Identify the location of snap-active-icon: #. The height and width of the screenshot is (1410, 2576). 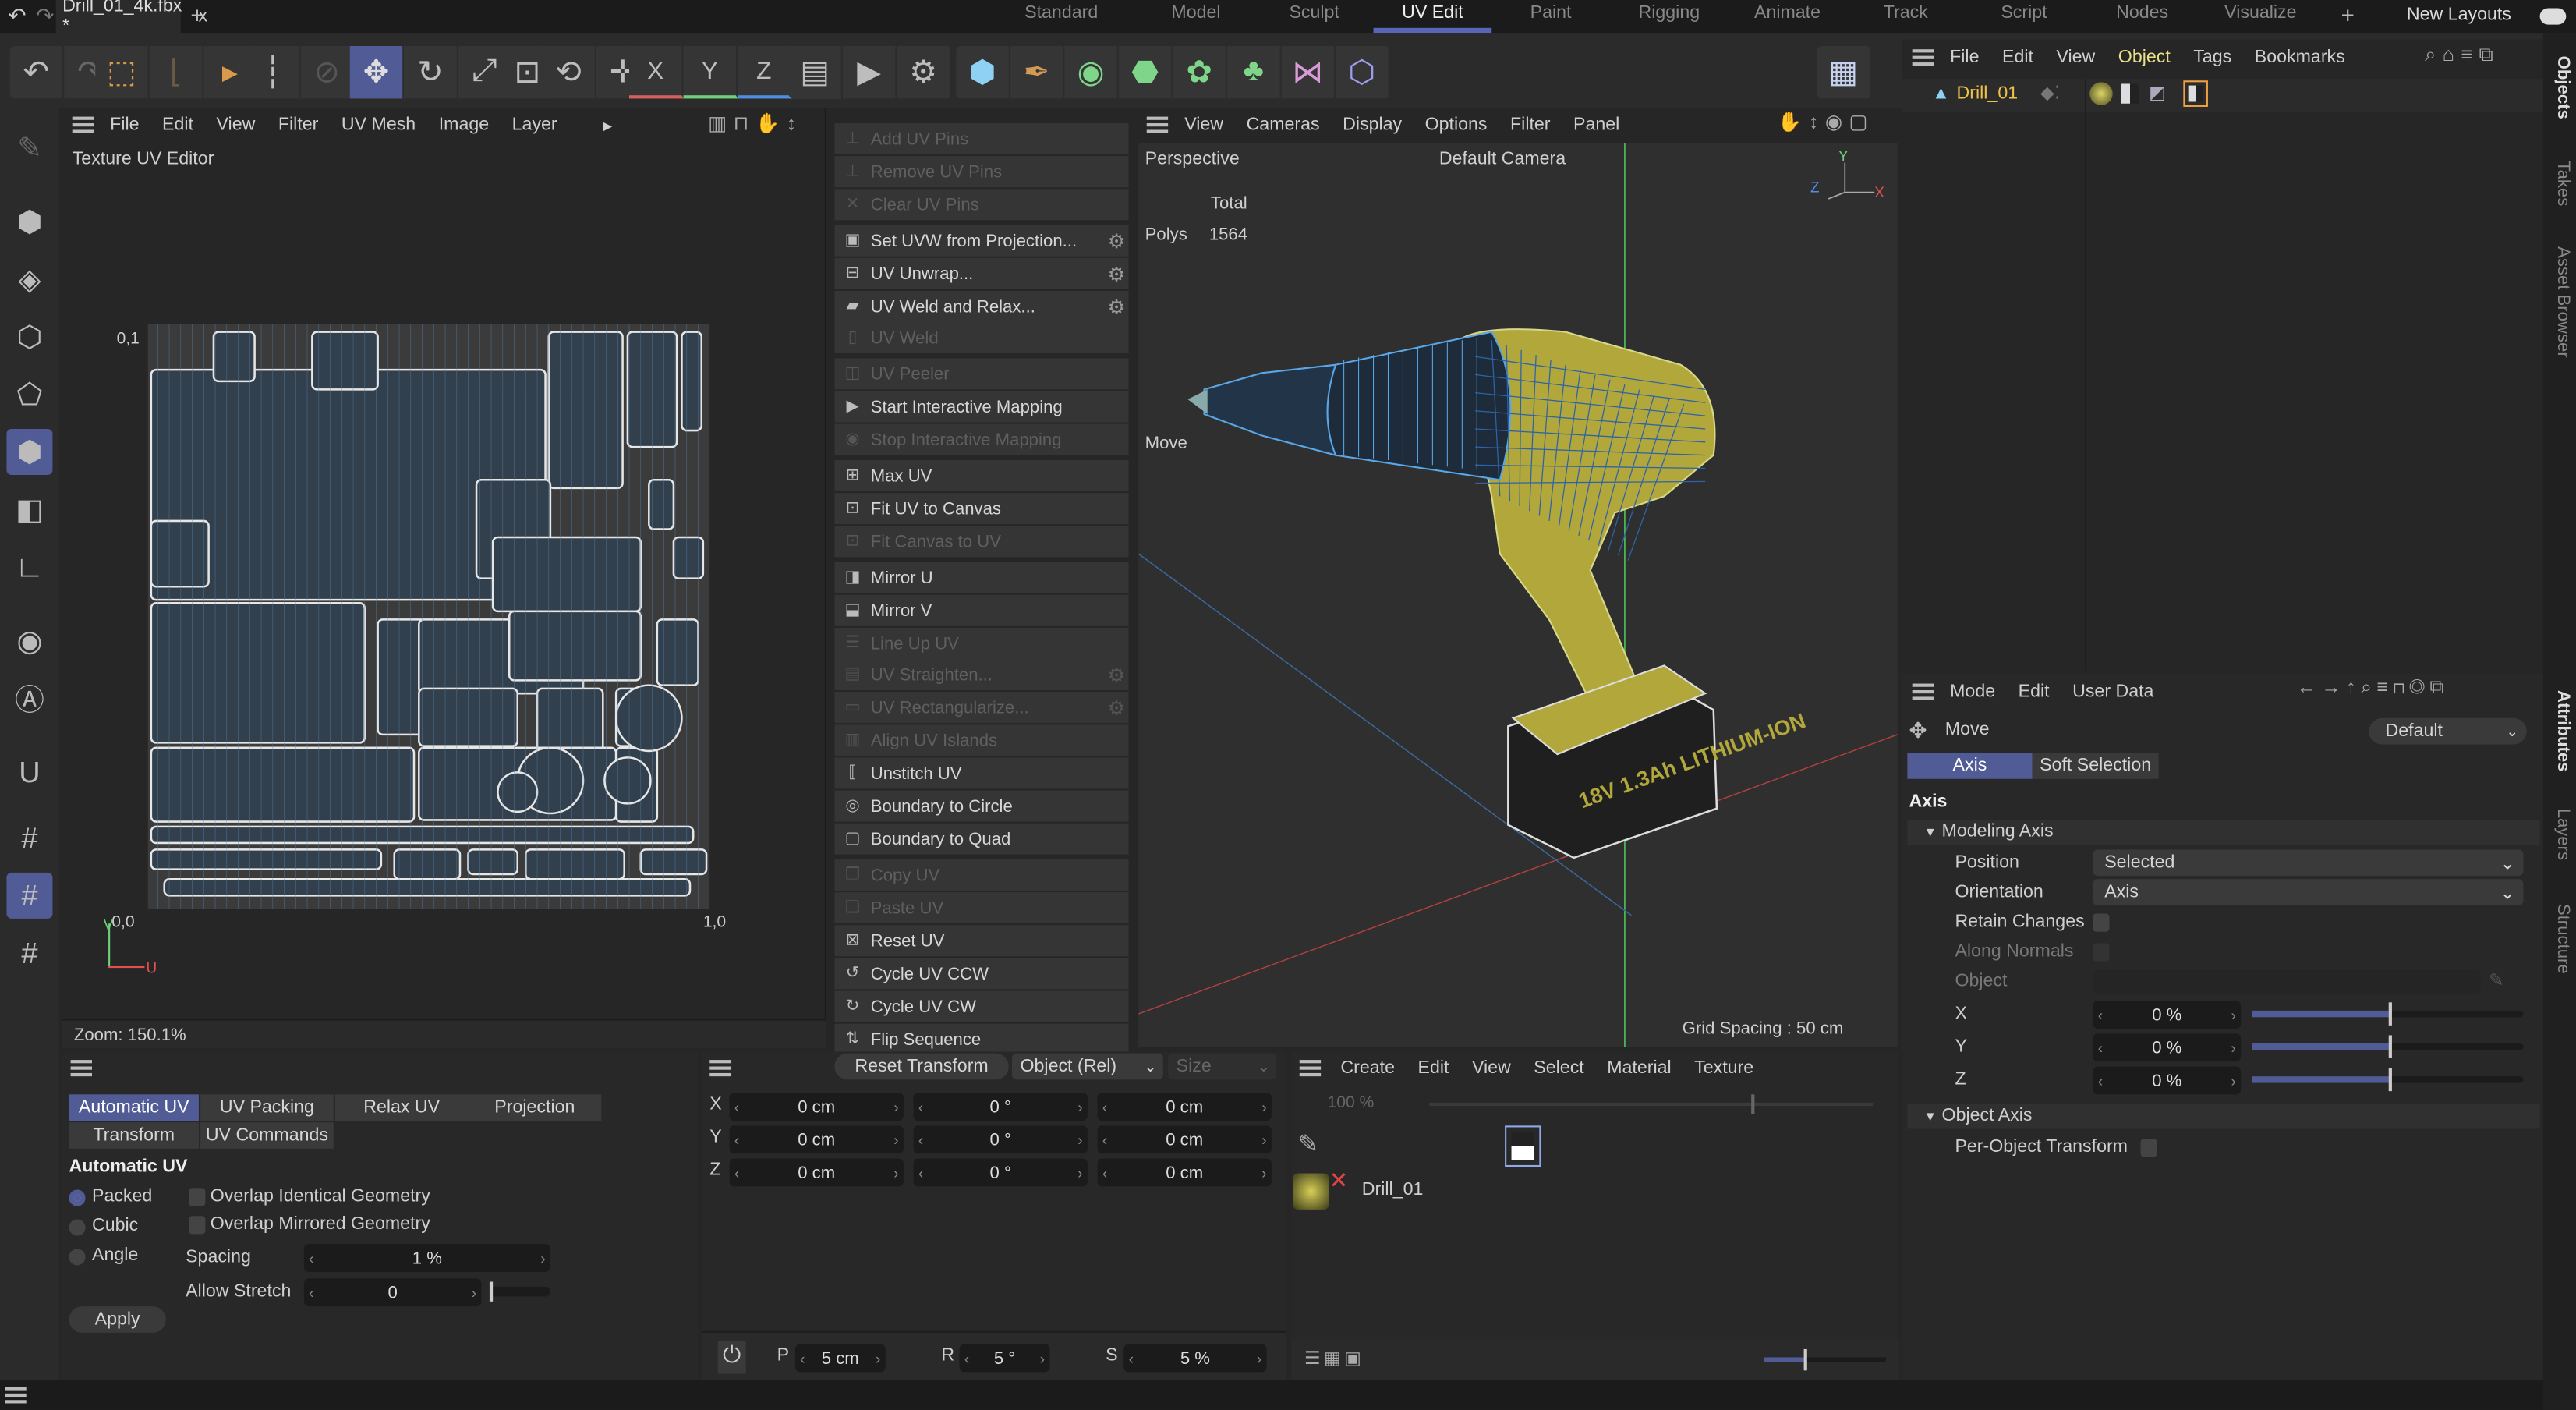
(29, 896).